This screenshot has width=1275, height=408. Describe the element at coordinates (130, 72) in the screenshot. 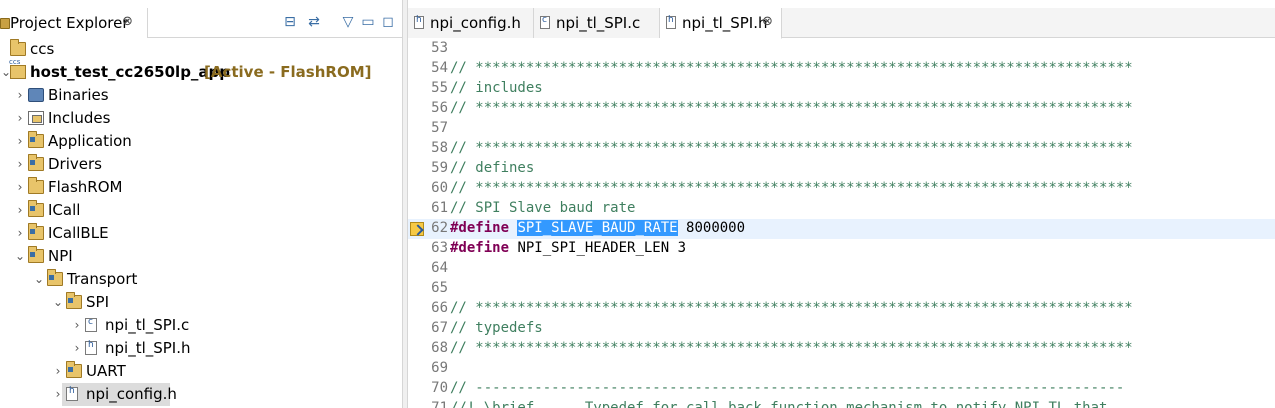

I see `tree-item-label: host_test_cc2650lp_app` at that location.